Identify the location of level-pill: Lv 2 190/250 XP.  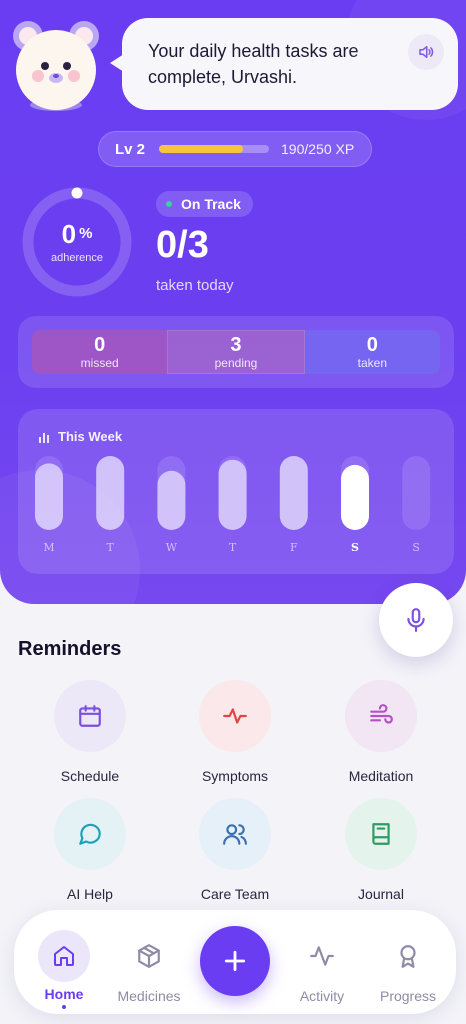
(235, 149).